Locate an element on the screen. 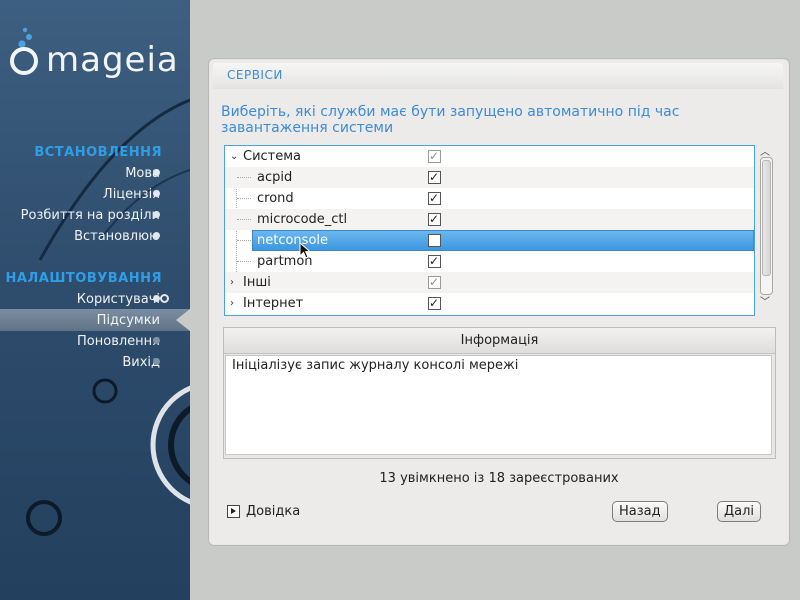 The image size is (800, 600). back-button: Назад is located at coordinates (640, 511).